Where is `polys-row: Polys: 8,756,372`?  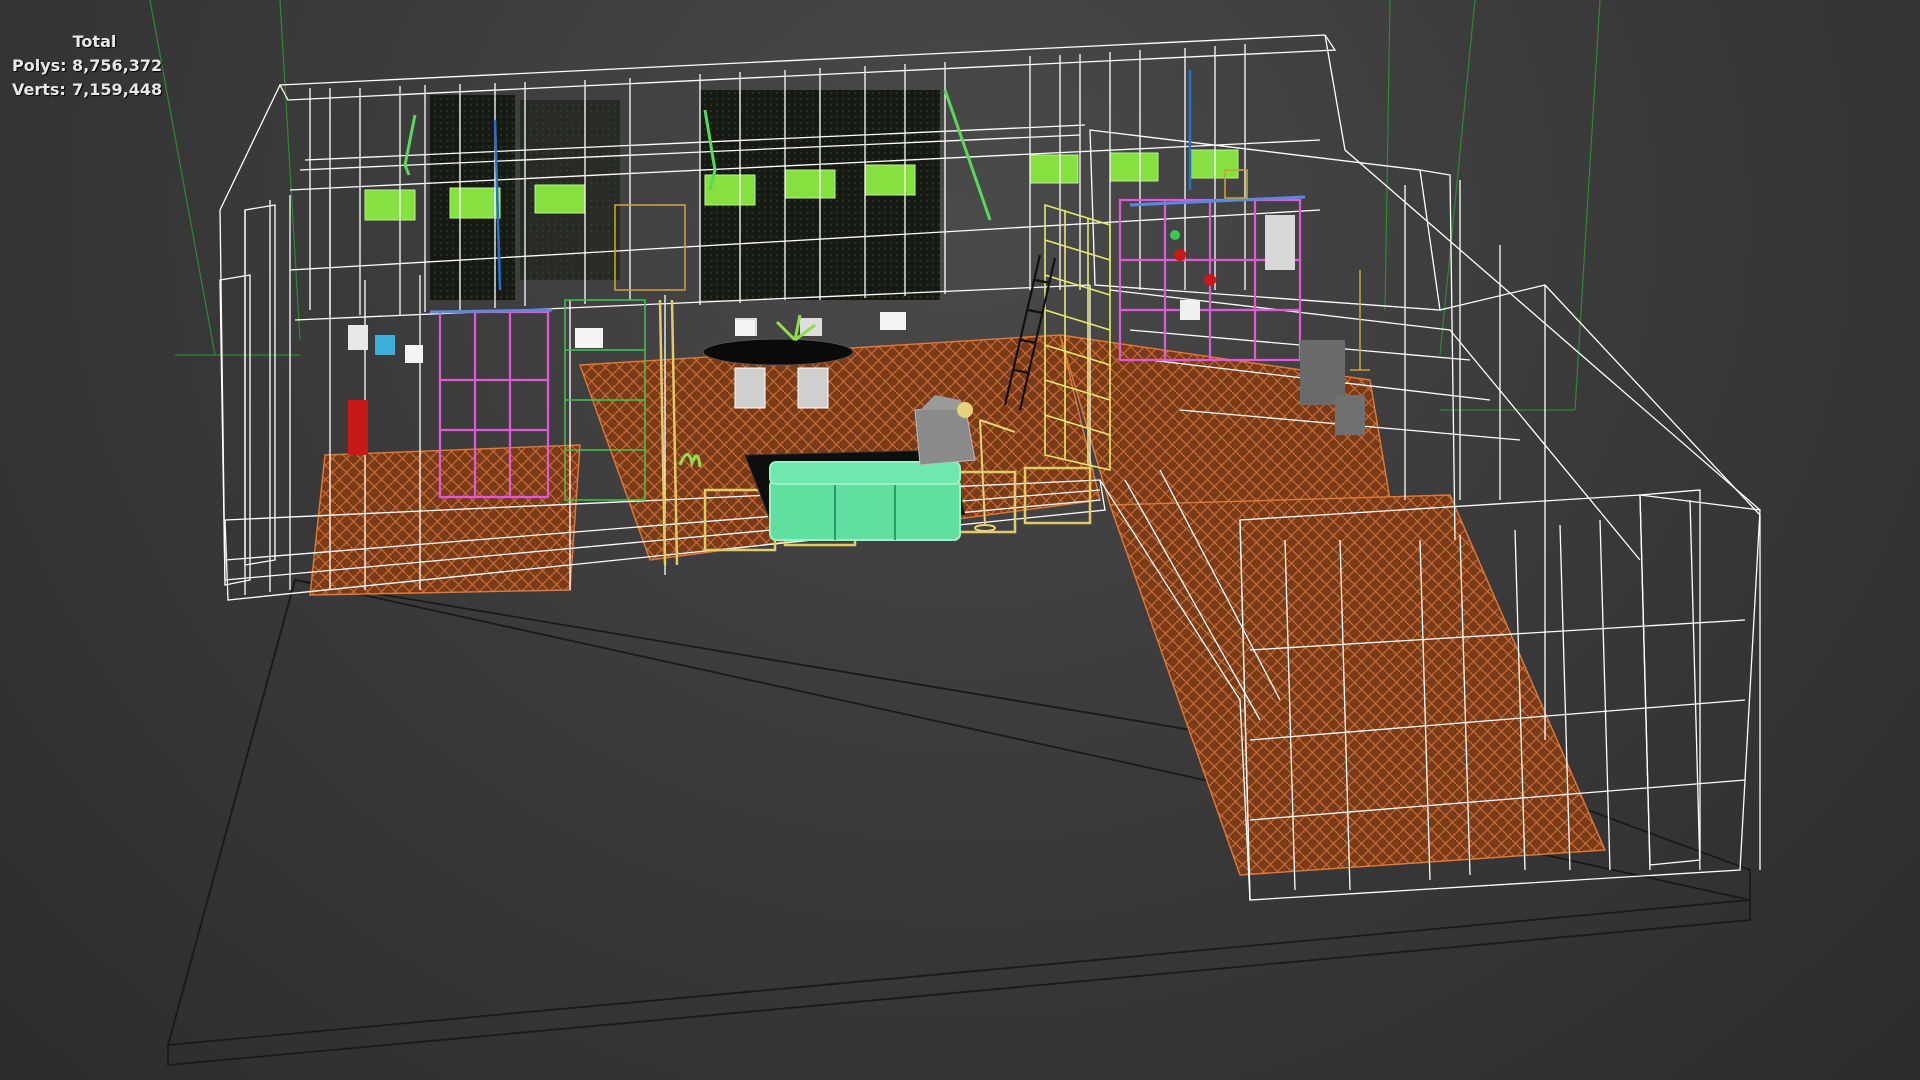 polys-row: Polys: 8,756,372 is located at coordinates (94, 66).